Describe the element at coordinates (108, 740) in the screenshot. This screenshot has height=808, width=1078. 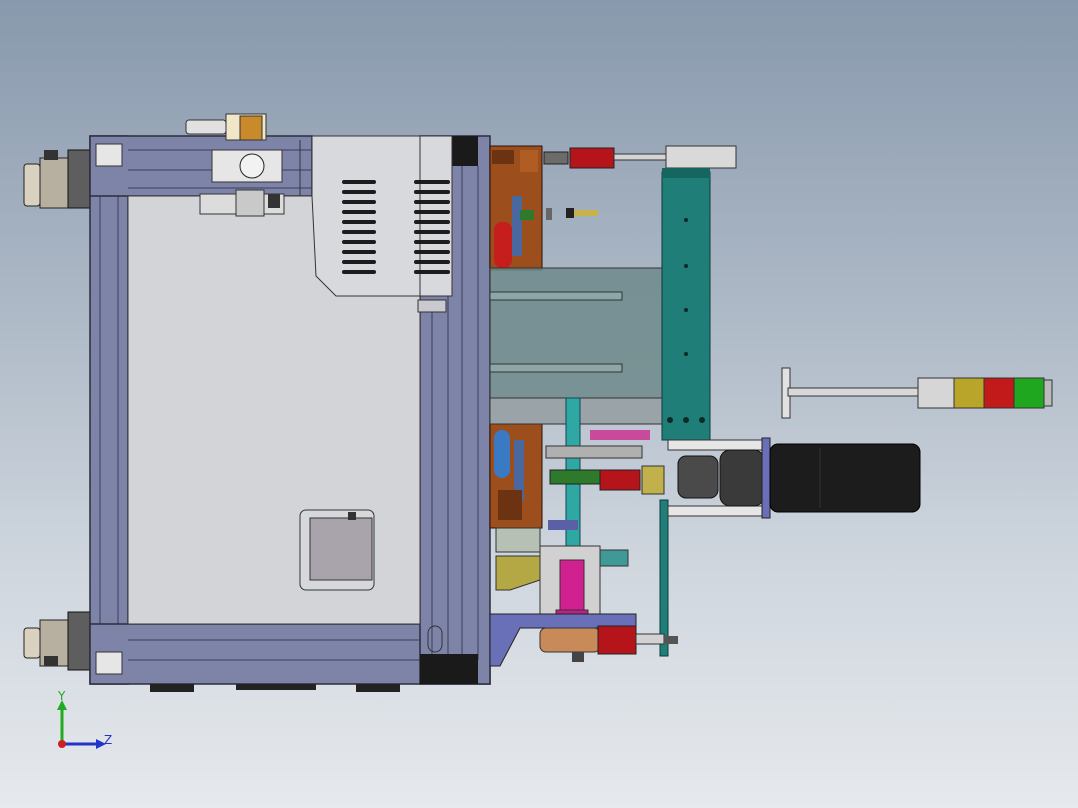
I see `z-axis-label: Z` at that location.